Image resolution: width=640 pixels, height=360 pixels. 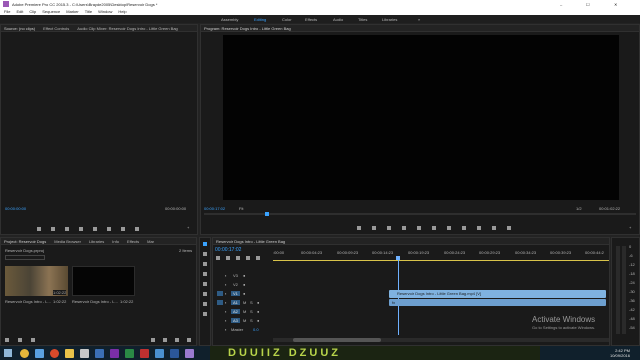 I want to click on new-bin-icon, so click(x=177, y=340).